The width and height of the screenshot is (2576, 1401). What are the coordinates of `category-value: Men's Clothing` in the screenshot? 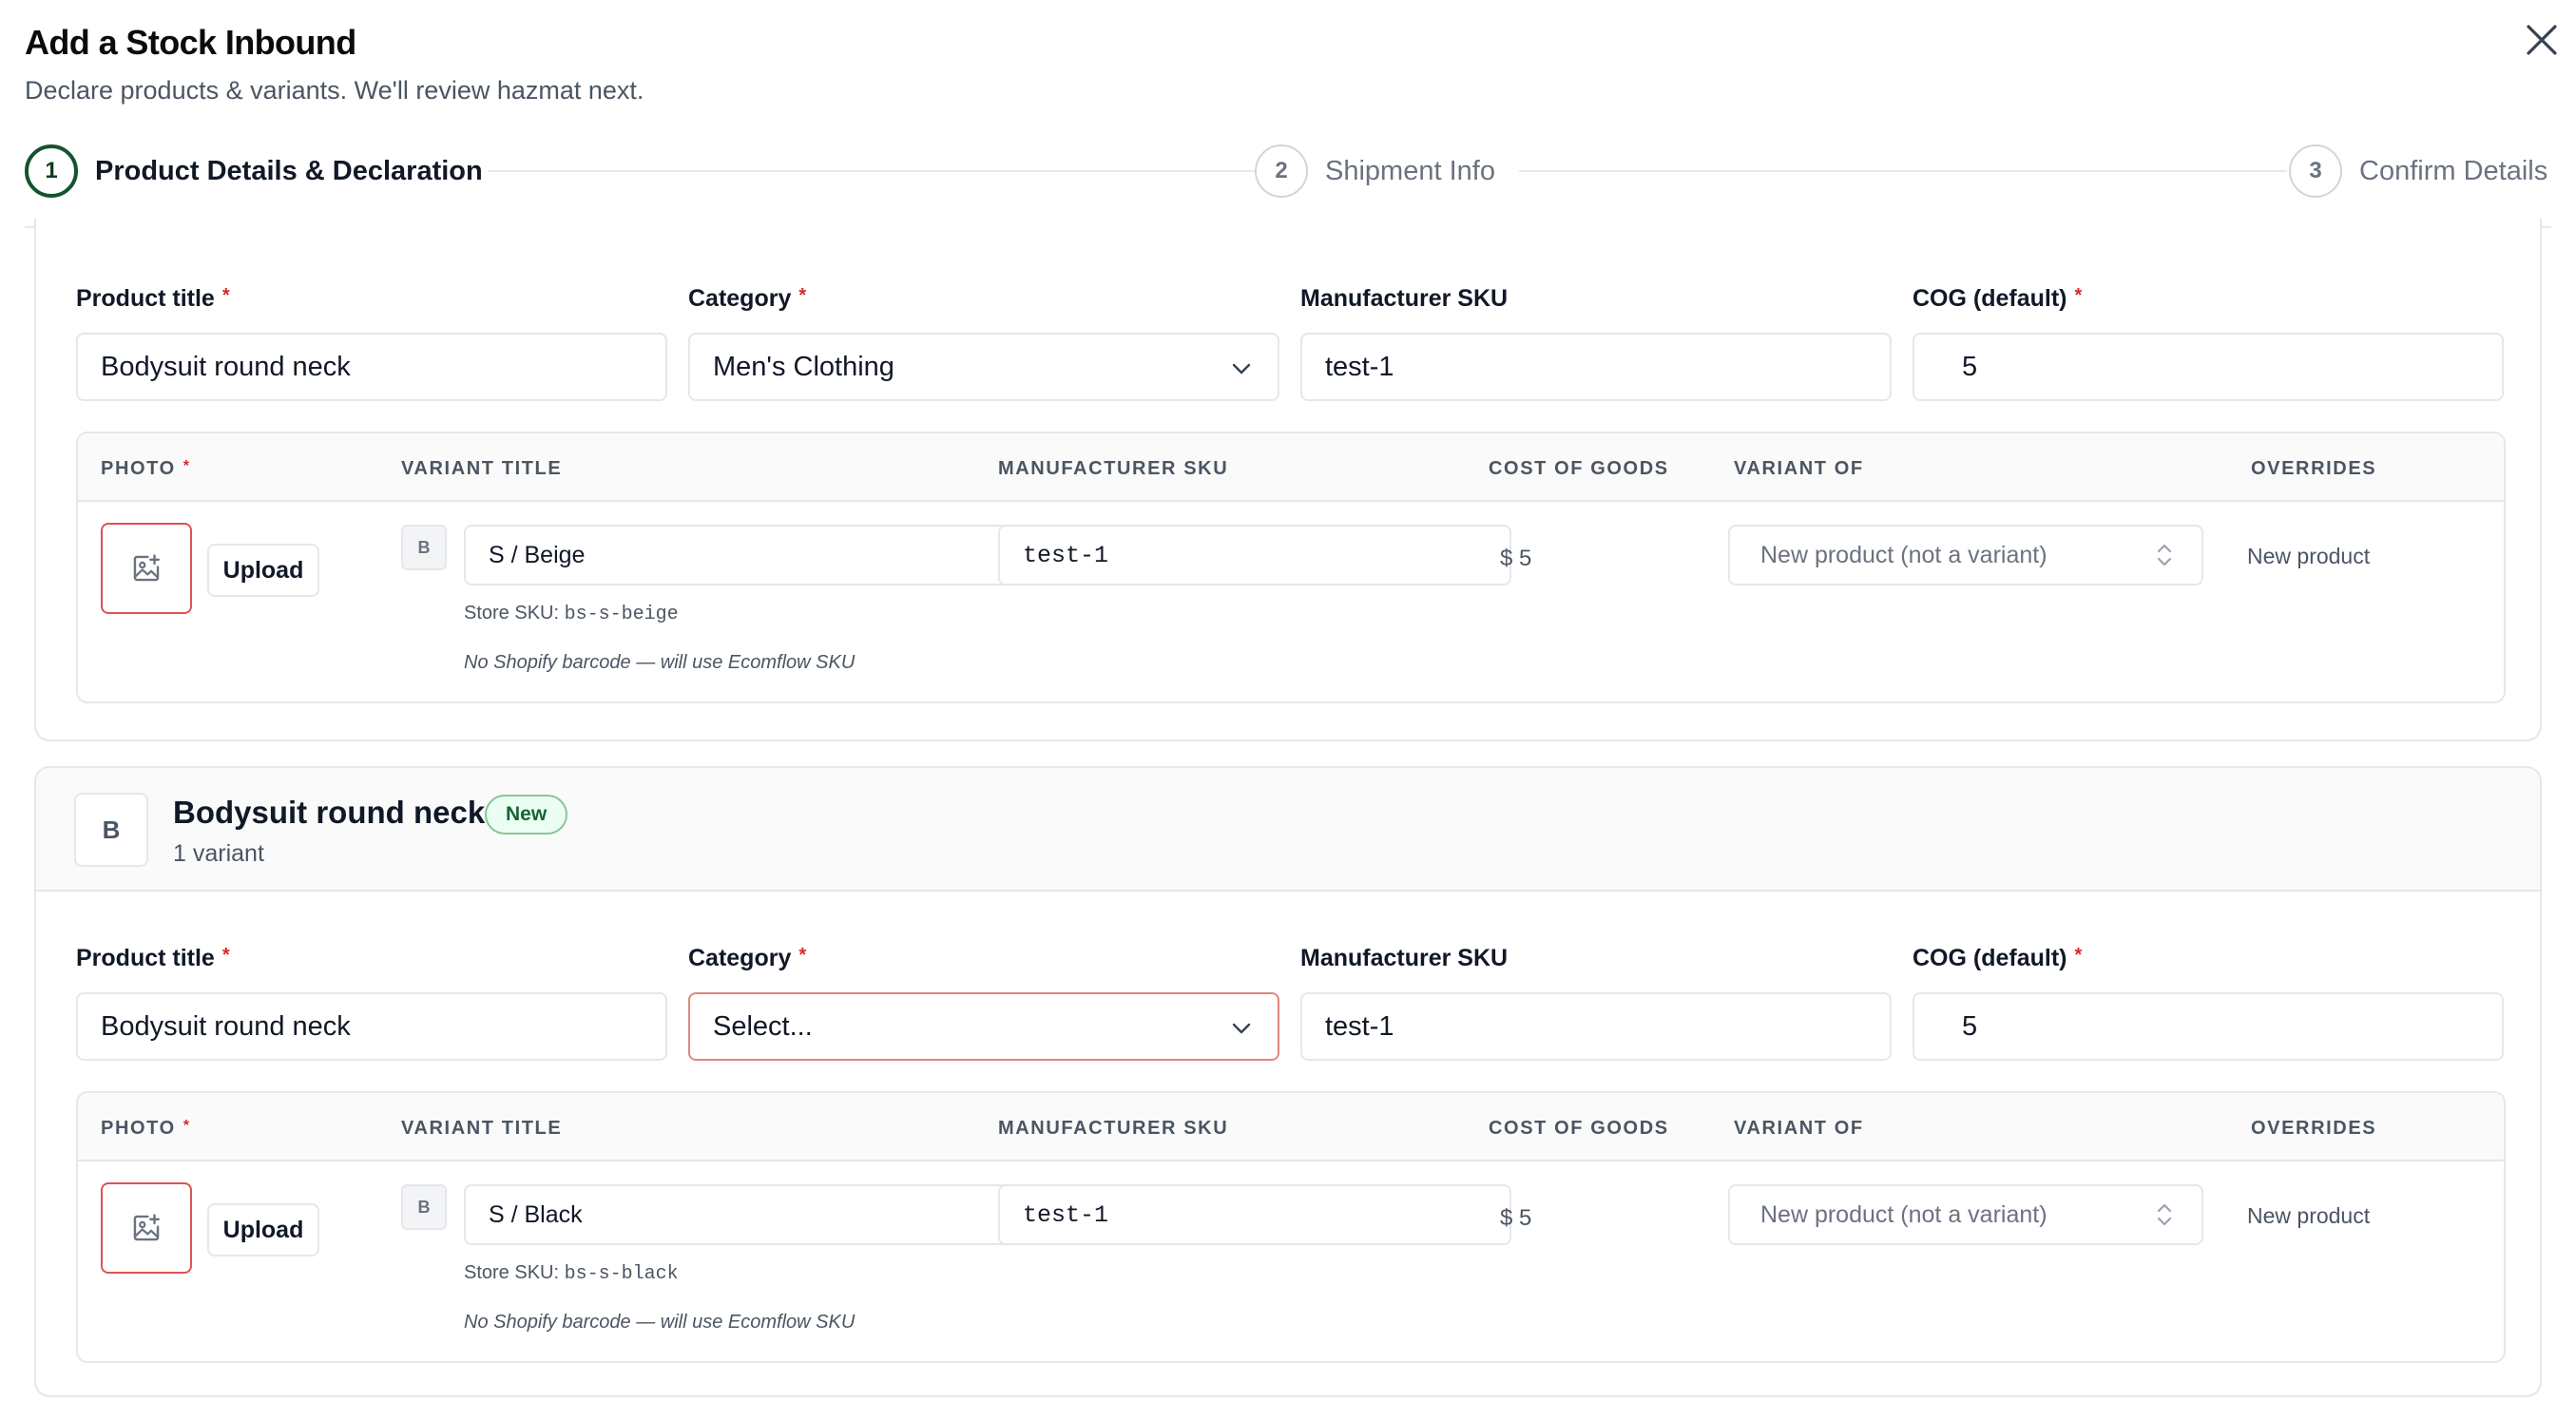 It's located at (803, 366).